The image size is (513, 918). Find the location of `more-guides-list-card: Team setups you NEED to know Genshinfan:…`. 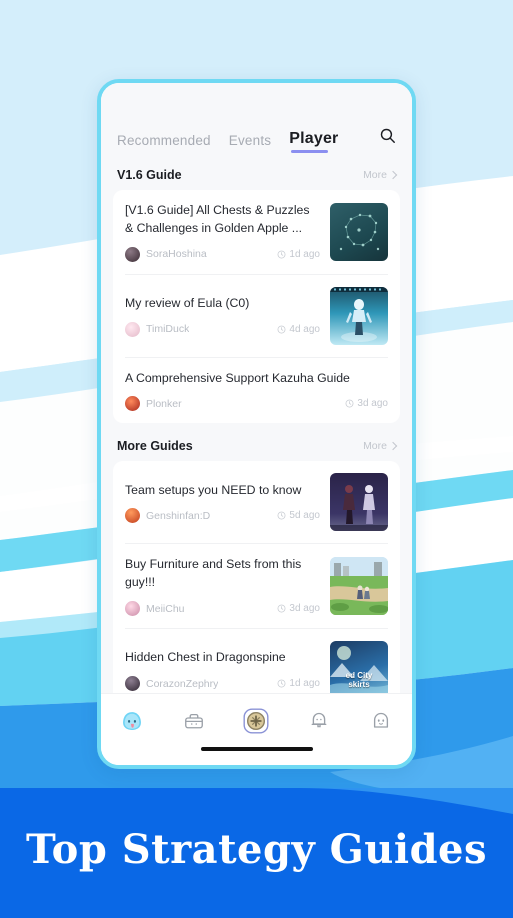

more-guides-list-card: Team setups you NEED to know Genshinfan:… is located at coordinates (256, 577).